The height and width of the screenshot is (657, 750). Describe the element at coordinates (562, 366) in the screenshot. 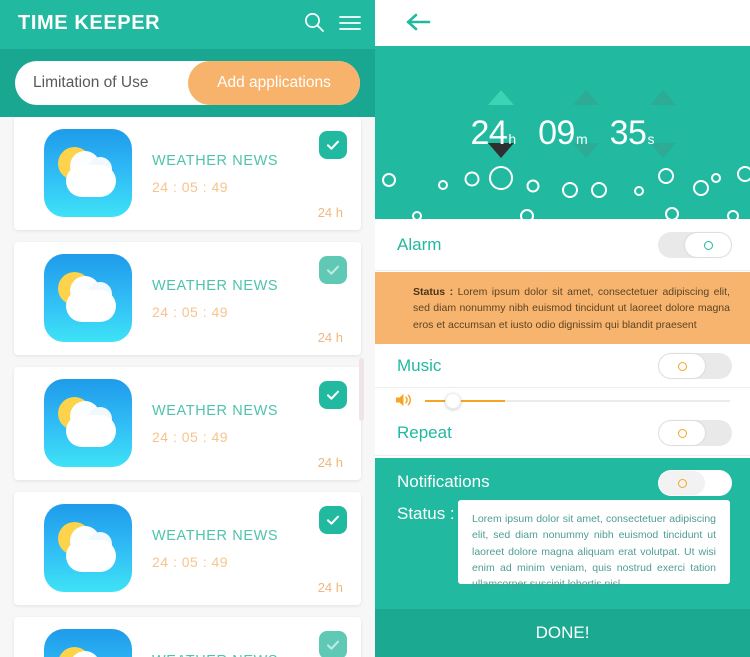

I see `music-row: Music` at that location.